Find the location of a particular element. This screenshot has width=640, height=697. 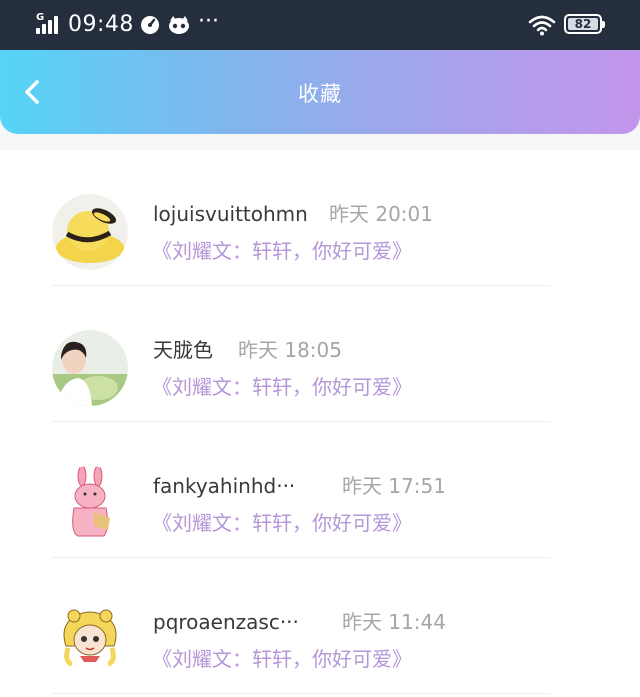

favorite-username: 天胧色 is located at coordinates (183, 350).